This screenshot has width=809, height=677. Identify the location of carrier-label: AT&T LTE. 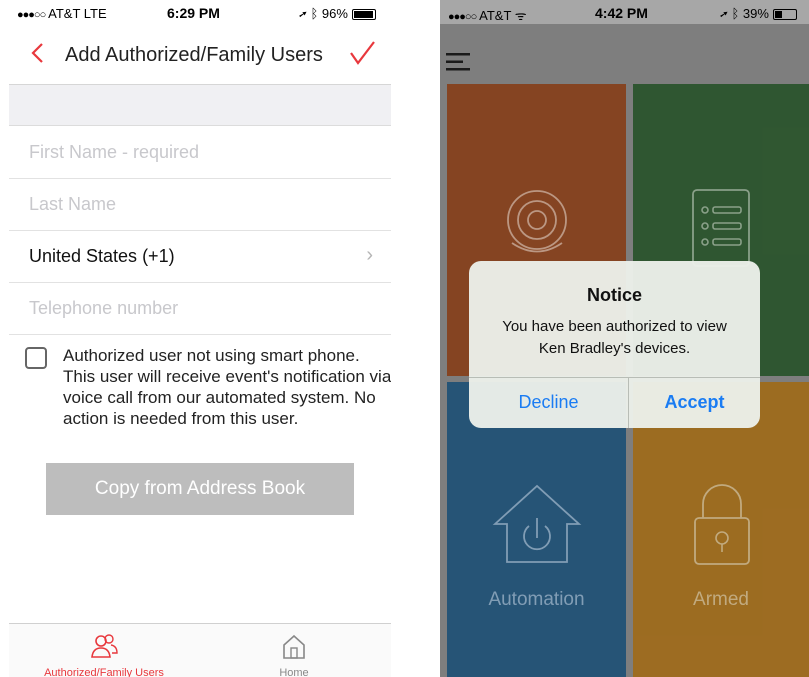
(77, 13).